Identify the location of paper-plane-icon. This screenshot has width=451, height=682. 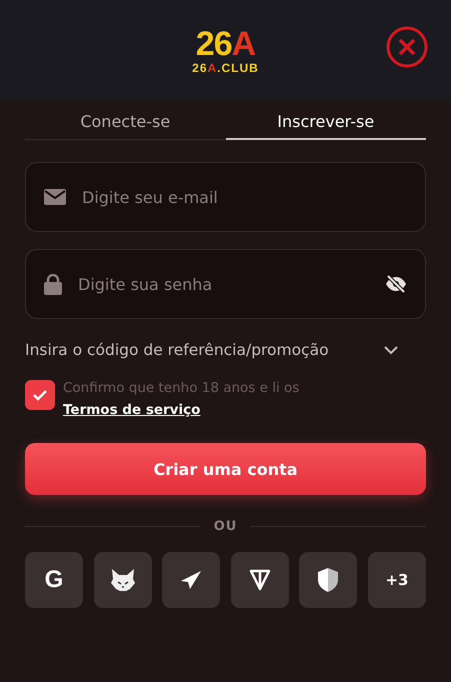
(191, 580).